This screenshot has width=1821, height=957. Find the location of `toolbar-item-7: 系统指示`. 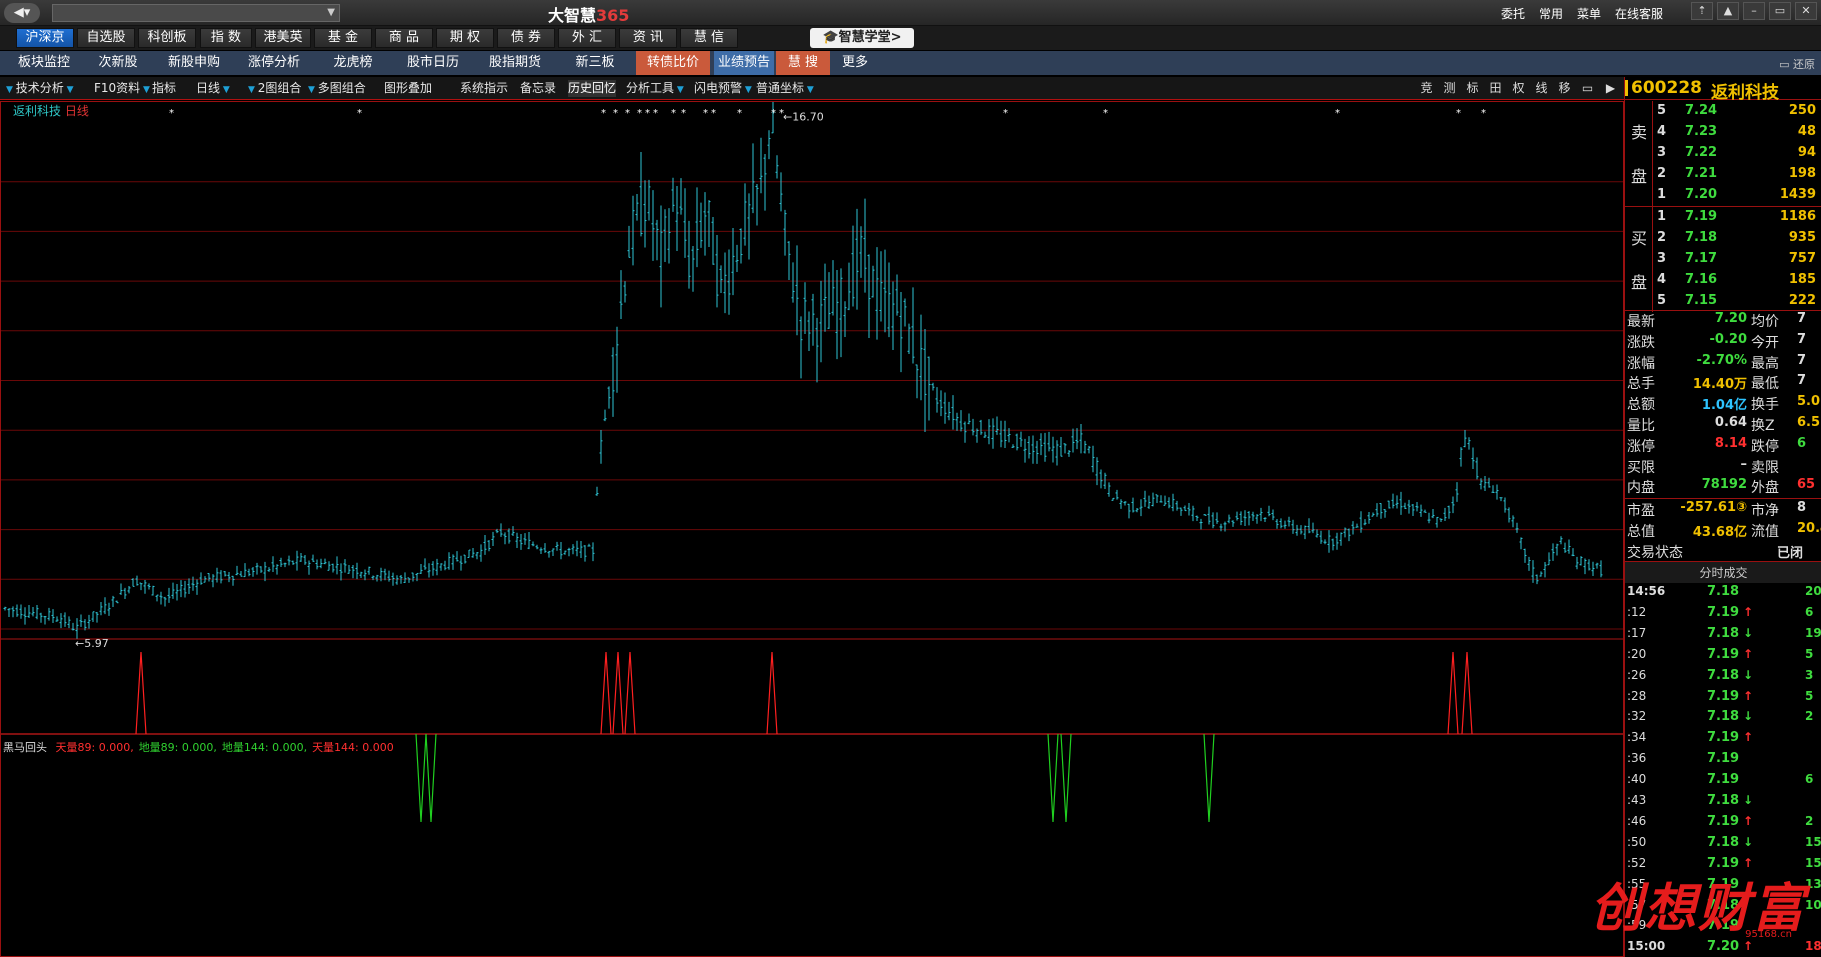

toolbar-item-7: 系统指示 is located at coordinates (484, 88).